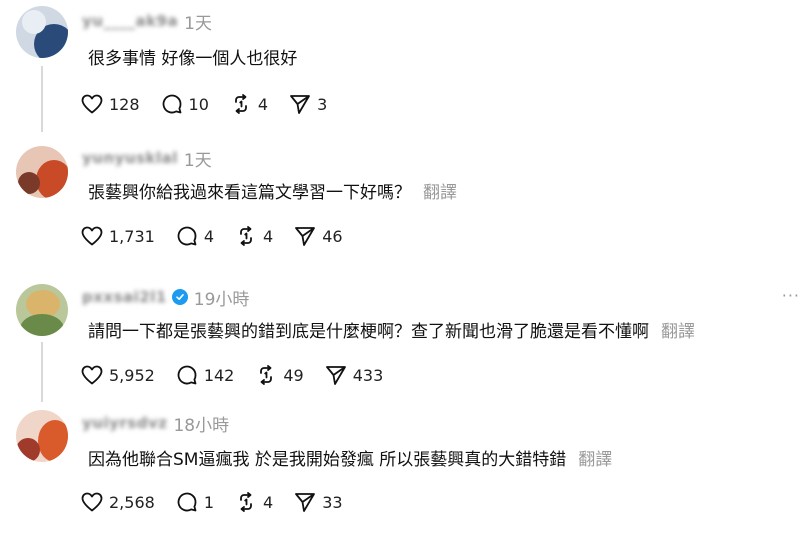  What do you see at coordinates (222, 297) in the screenshot?
I see `timestamp: 19小時` at bounding box center [222, 297].